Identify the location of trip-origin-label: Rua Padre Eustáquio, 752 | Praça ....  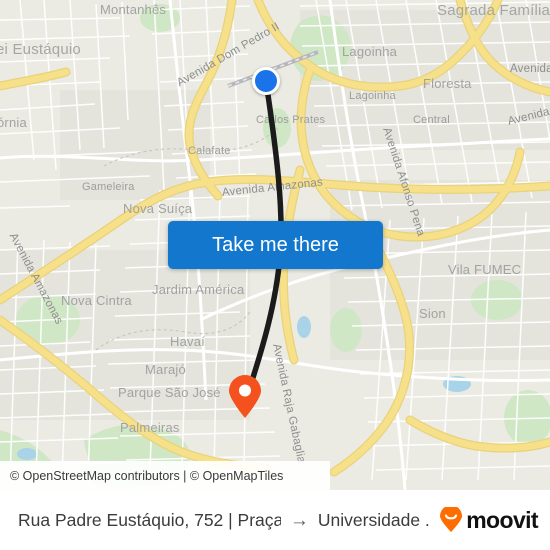
(149, 519).